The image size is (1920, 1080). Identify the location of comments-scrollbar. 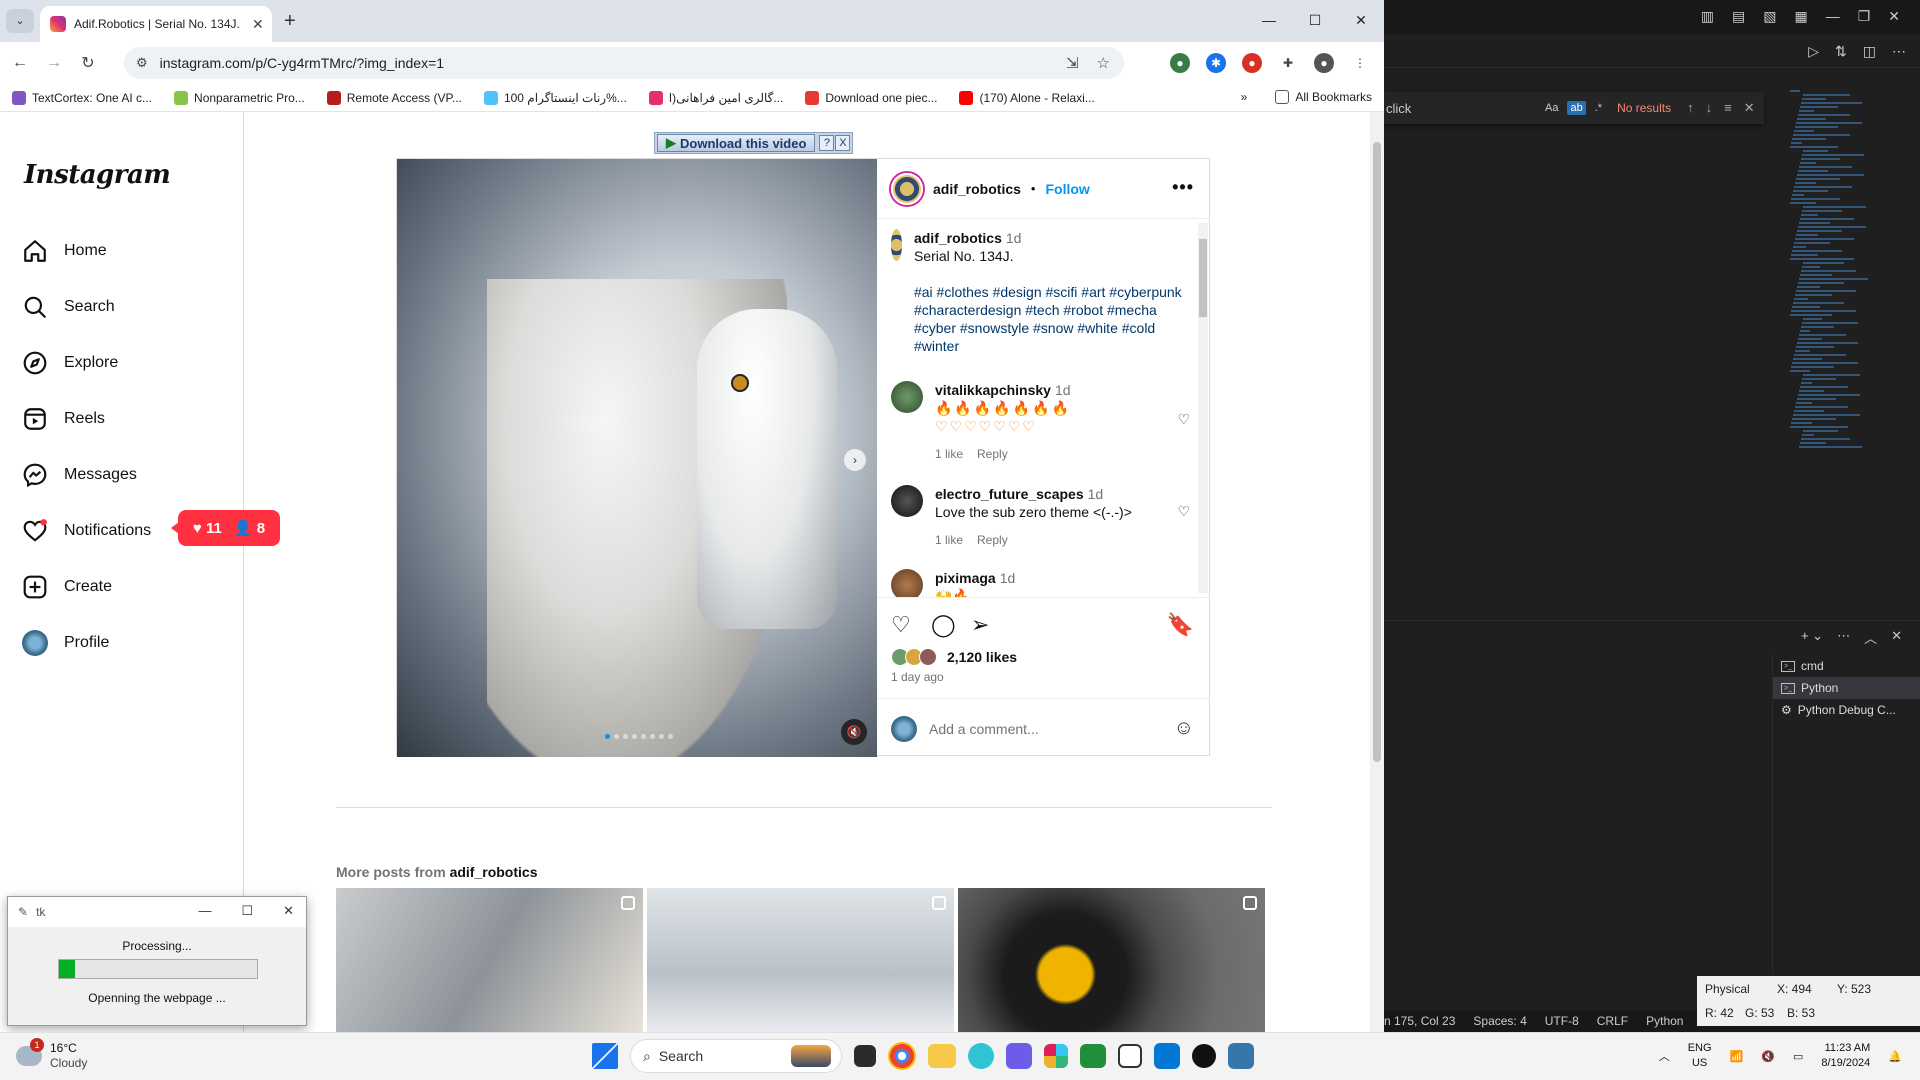
(1203, 408).